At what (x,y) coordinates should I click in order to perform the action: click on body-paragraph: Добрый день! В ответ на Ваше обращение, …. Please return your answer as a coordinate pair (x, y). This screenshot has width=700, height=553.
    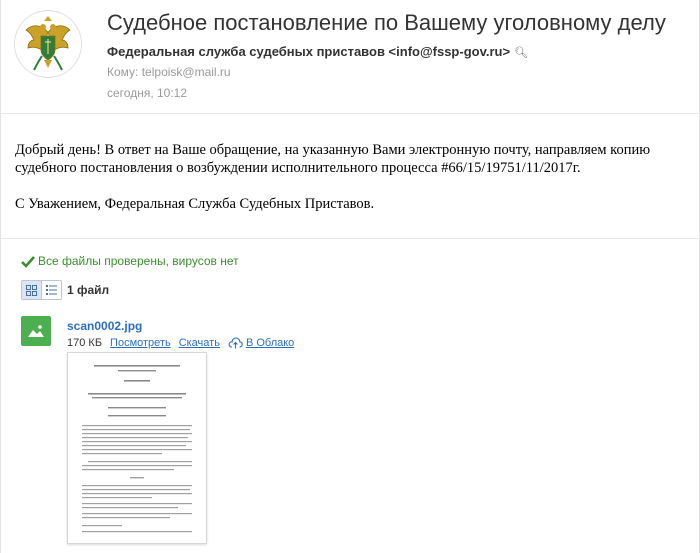
    Looking at the image, I should click on (333, 159).